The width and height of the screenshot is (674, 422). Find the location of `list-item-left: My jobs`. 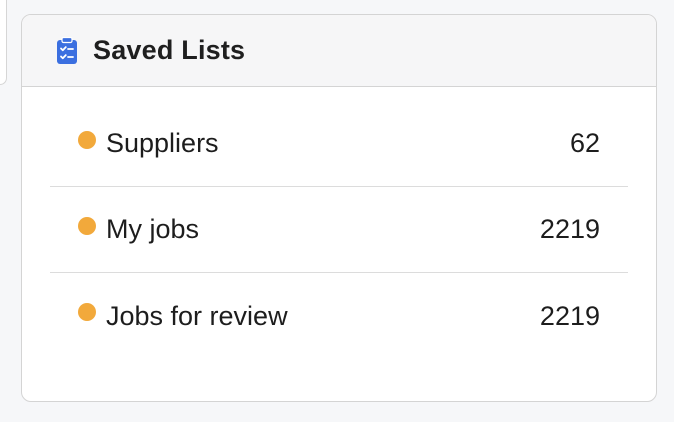

list-item-left: My jobs is located at coordinates (138, 229).